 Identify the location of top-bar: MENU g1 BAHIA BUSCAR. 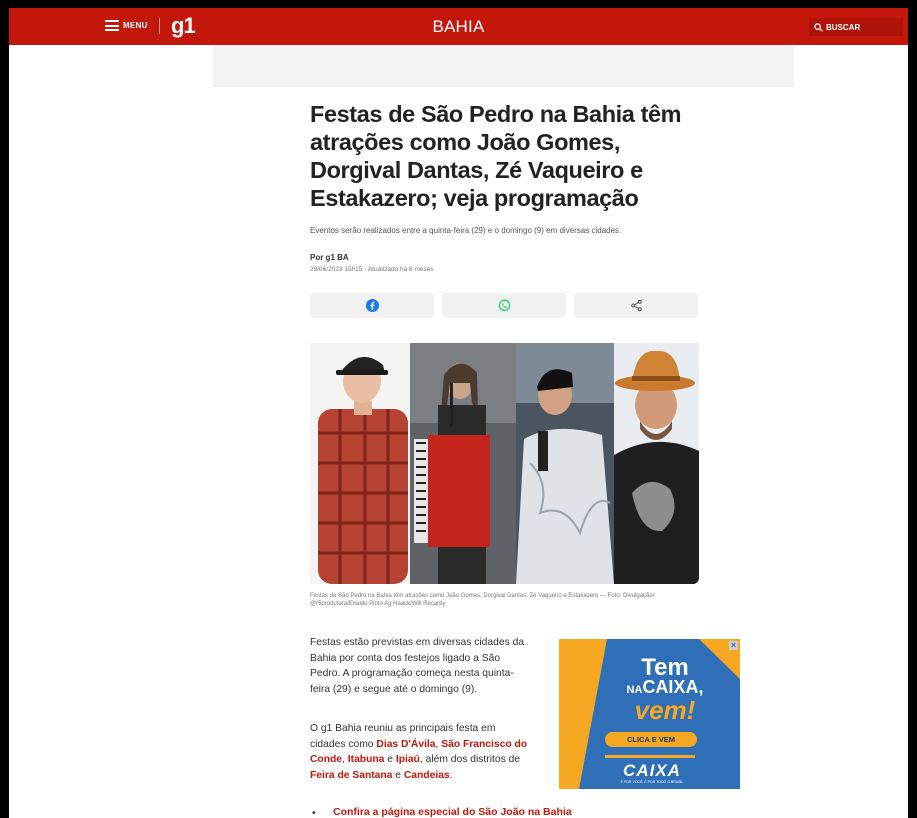
(458, 26).